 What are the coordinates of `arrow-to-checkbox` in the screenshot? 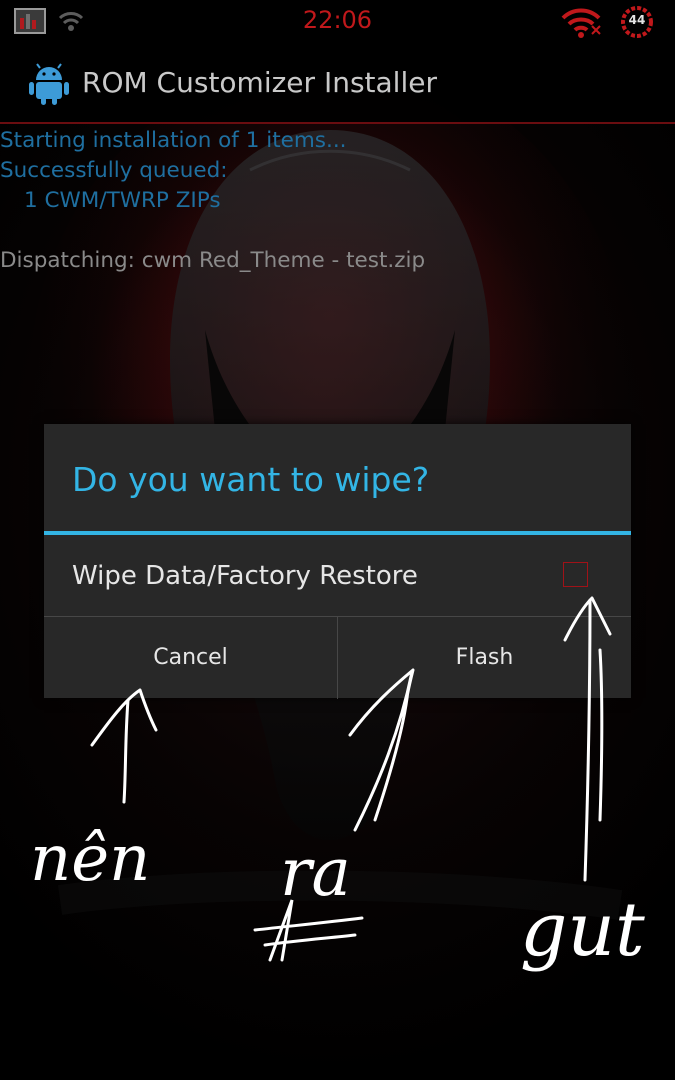 It's located at (587, 739).